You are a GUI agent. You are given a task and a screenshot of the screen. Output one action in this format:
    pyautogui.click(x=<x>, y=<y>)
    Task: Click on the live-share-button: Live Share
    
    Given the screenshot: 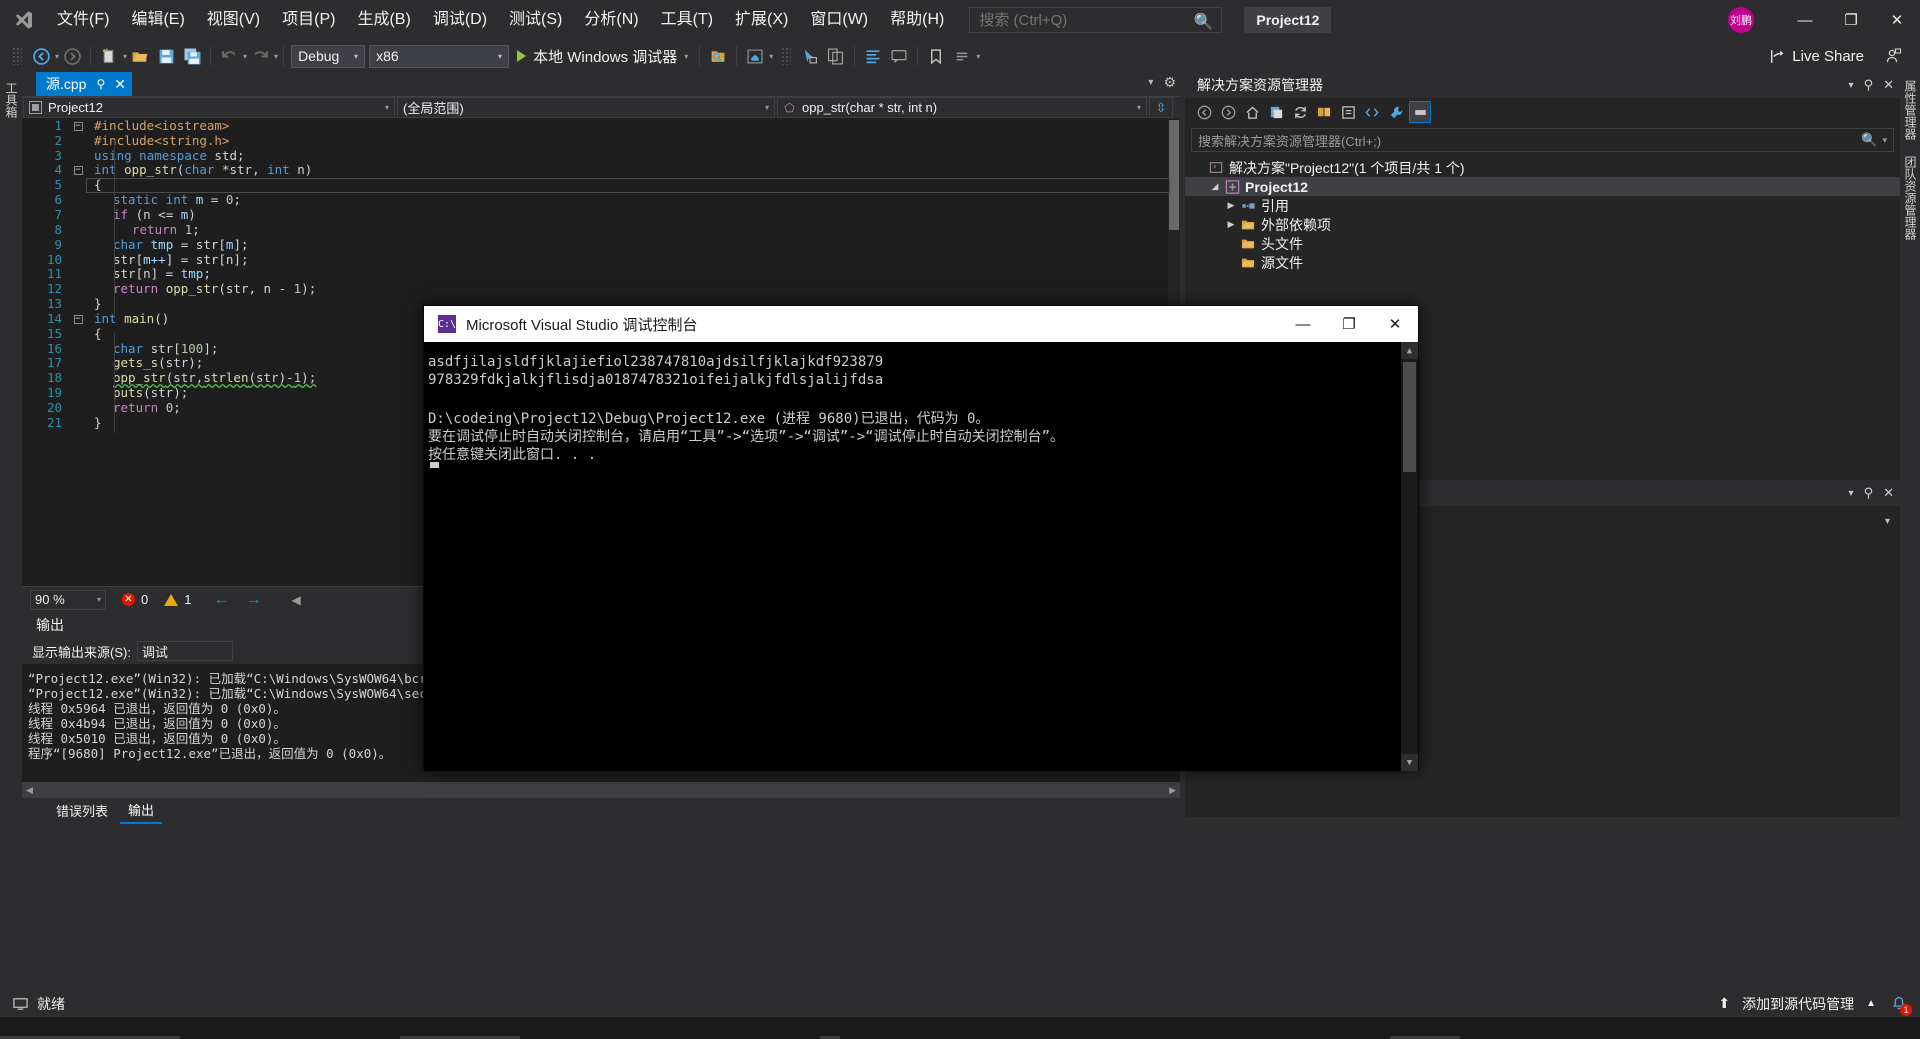 What is the action you would take?
    pyautogui.click(x=1816, y=56)
    